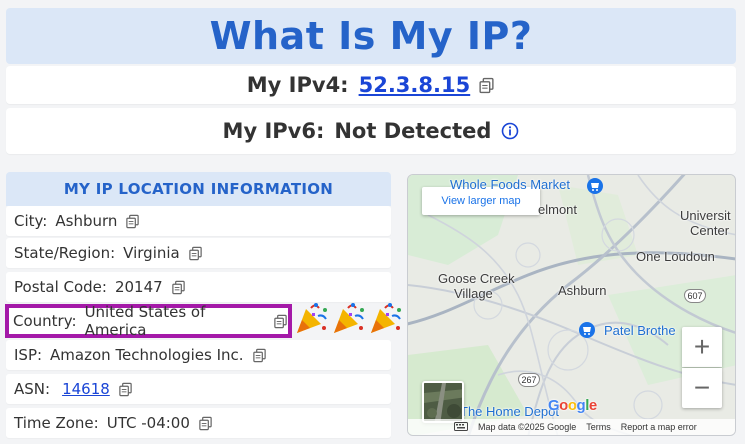 Image resolution: width=745 pixels, height=444 pixels. Describe the element at coordinates (510, 184) in the screenshot. I see `map-label-whole-foods: Whole Foods Market` at that location.